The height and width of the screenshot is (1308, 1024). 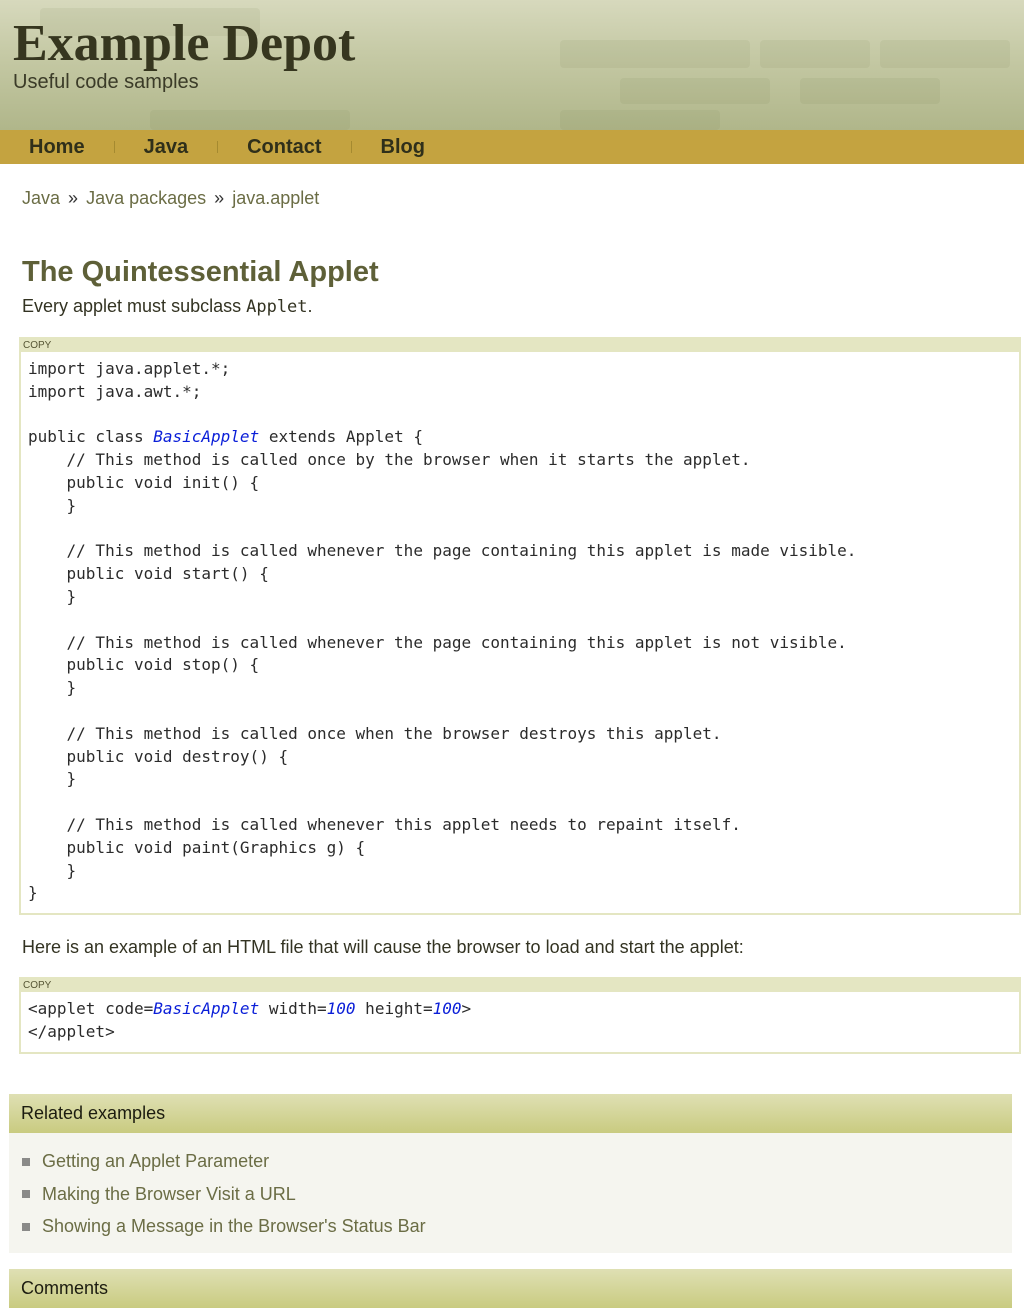 I want to click on nav-item-java: Java, so click(x=166, y=147).